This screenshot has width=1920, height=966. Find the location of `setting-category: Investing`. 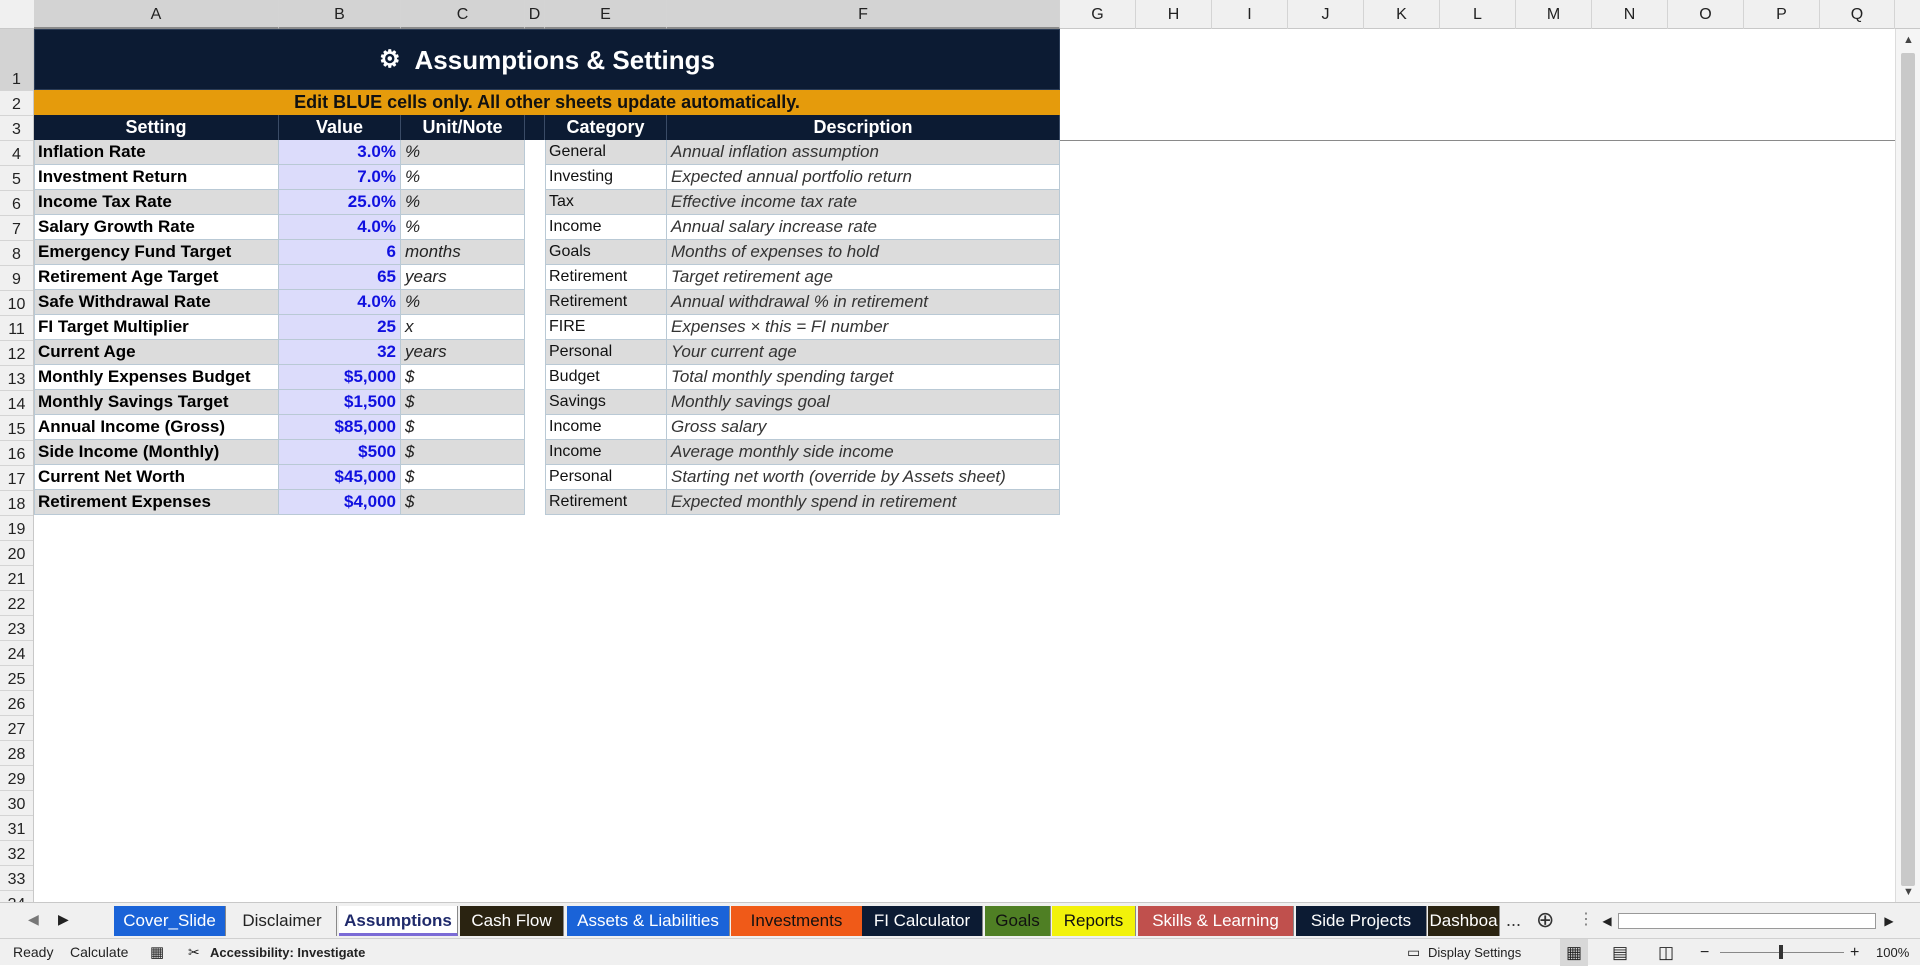

setting-category: Investing is located at coordinates (606, 177).